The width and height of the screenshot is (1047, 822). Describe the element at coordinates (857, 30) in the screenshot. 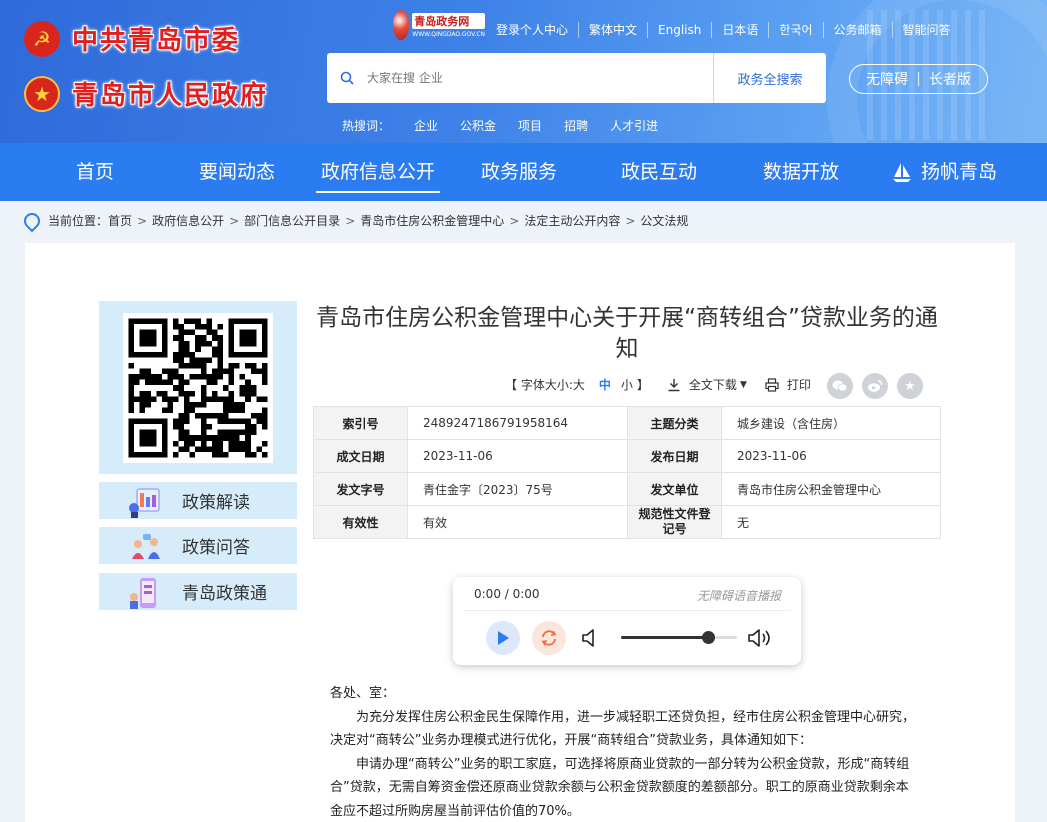

I see `top-link-mail: 公务邮箱` at that location.